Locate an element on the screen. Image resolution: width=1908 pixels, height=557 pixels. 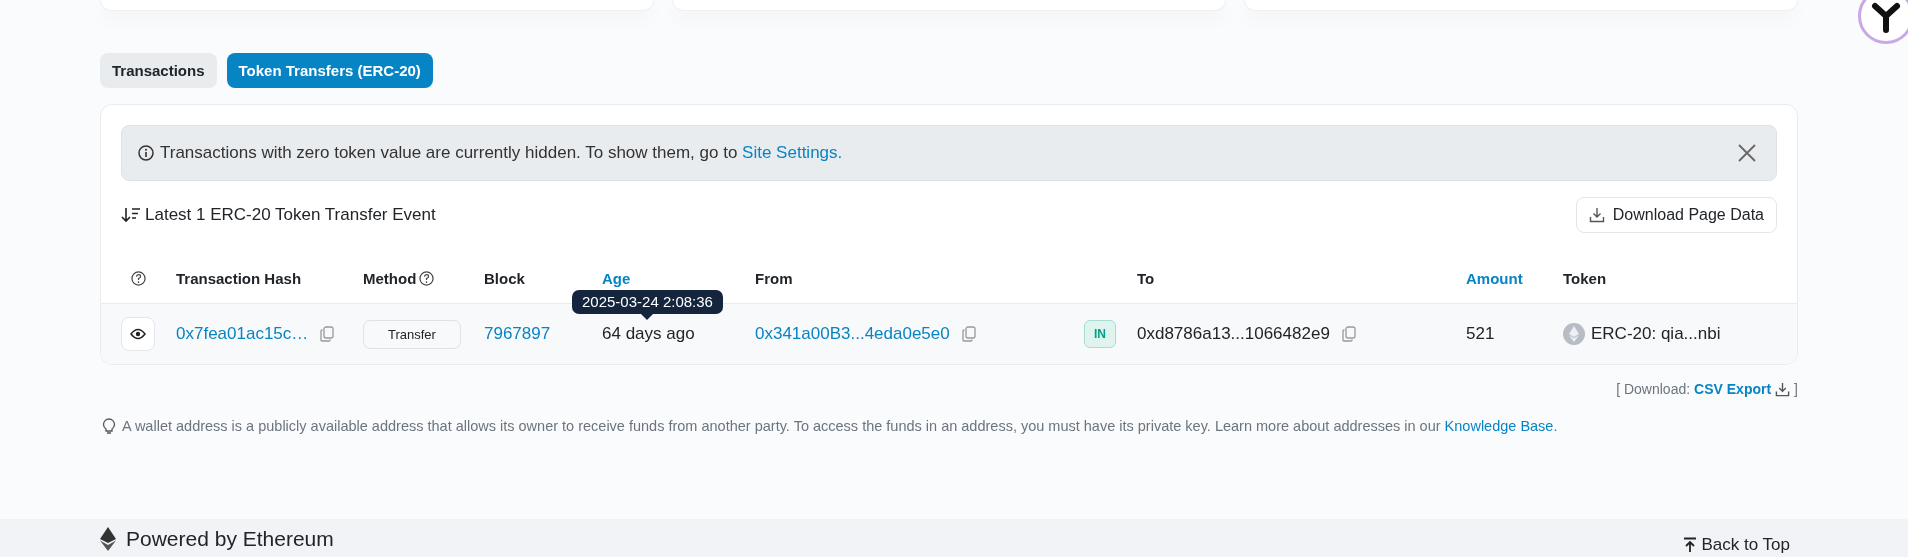
column-header: Method is located at coordinates (390, 278).